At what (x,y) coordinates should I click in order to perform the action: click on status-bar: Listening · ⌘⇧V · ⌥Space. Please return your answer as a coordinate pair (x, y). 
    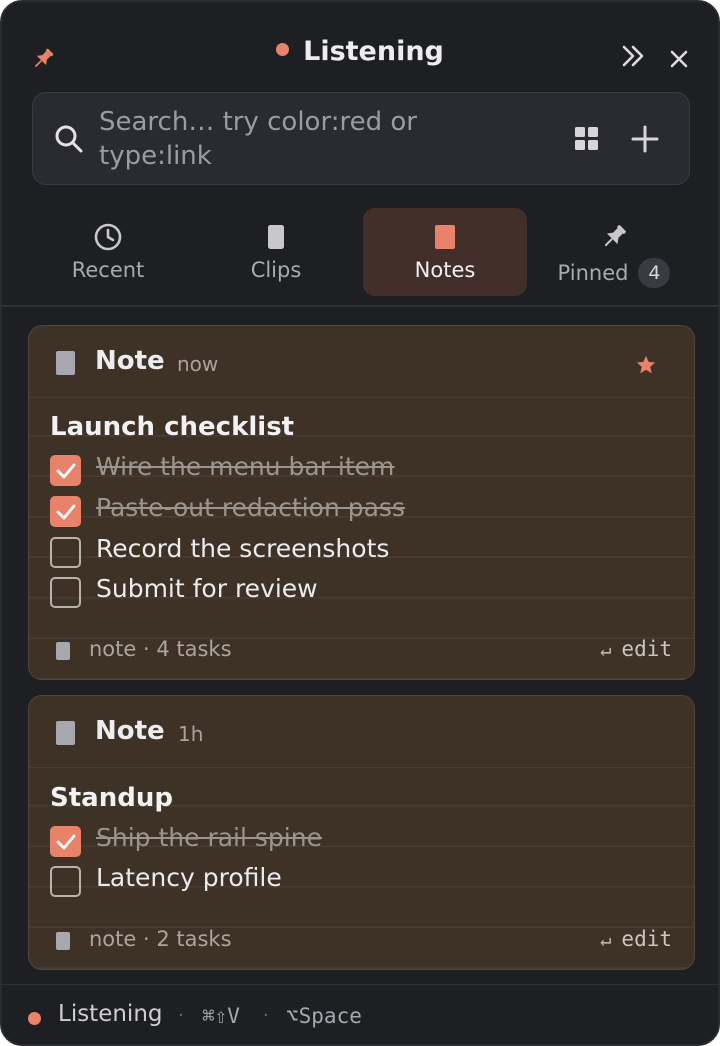
    Looking at the image, I should click on (360, 1014).